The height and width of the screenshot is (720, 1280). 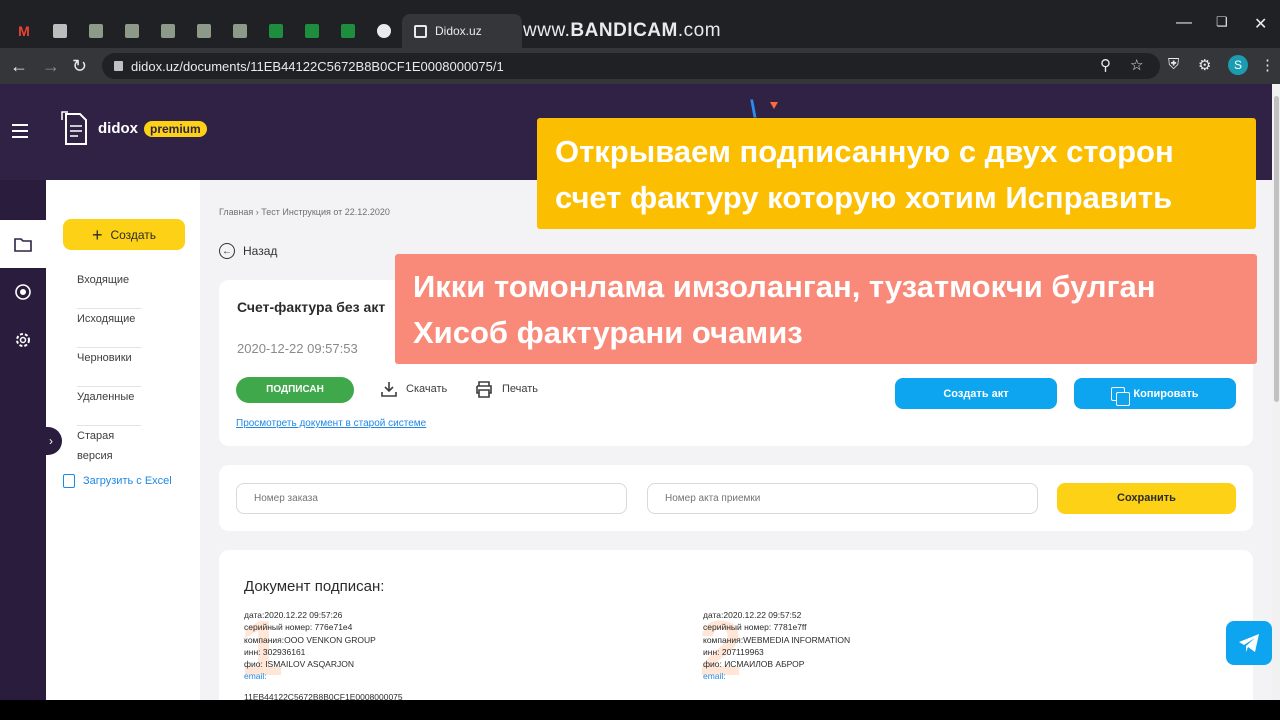 What do you see at coordinates (484, 389) in the screenshot?
I see `printer-icon` at bounding box center [484, 389].